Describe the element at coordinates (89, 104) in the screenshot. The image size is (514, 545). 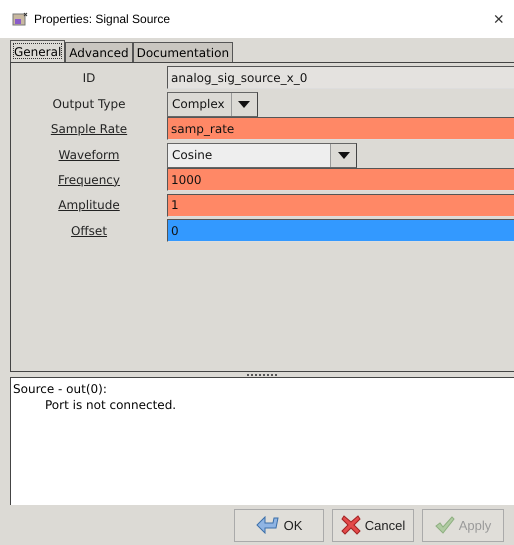
I see `parameter-label: Output Type` at that location.